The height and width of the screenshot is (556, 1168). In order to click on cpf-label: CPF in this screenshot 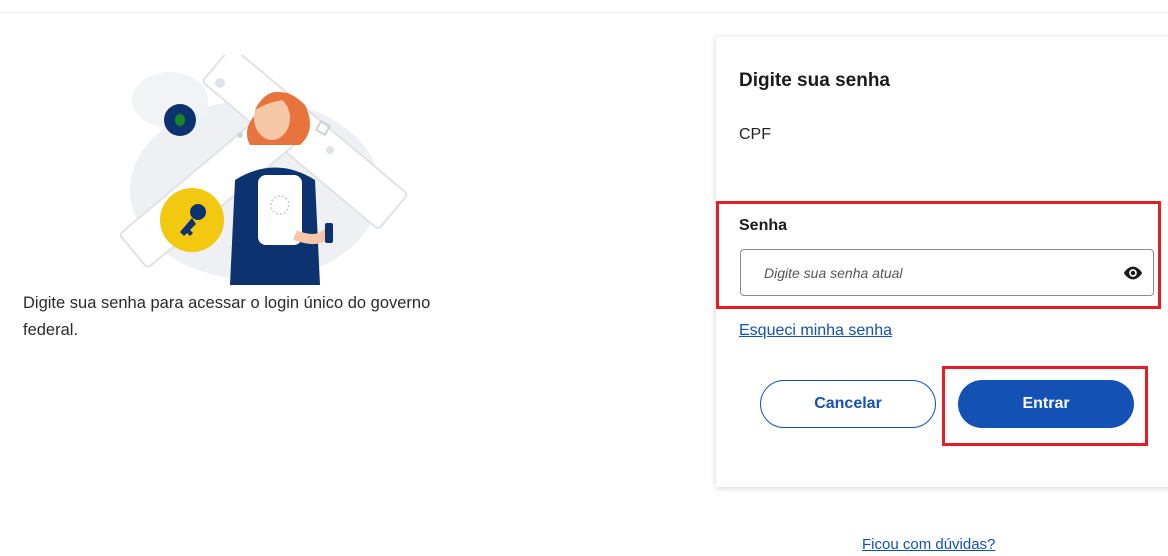, I will do `click(755, 134)`.